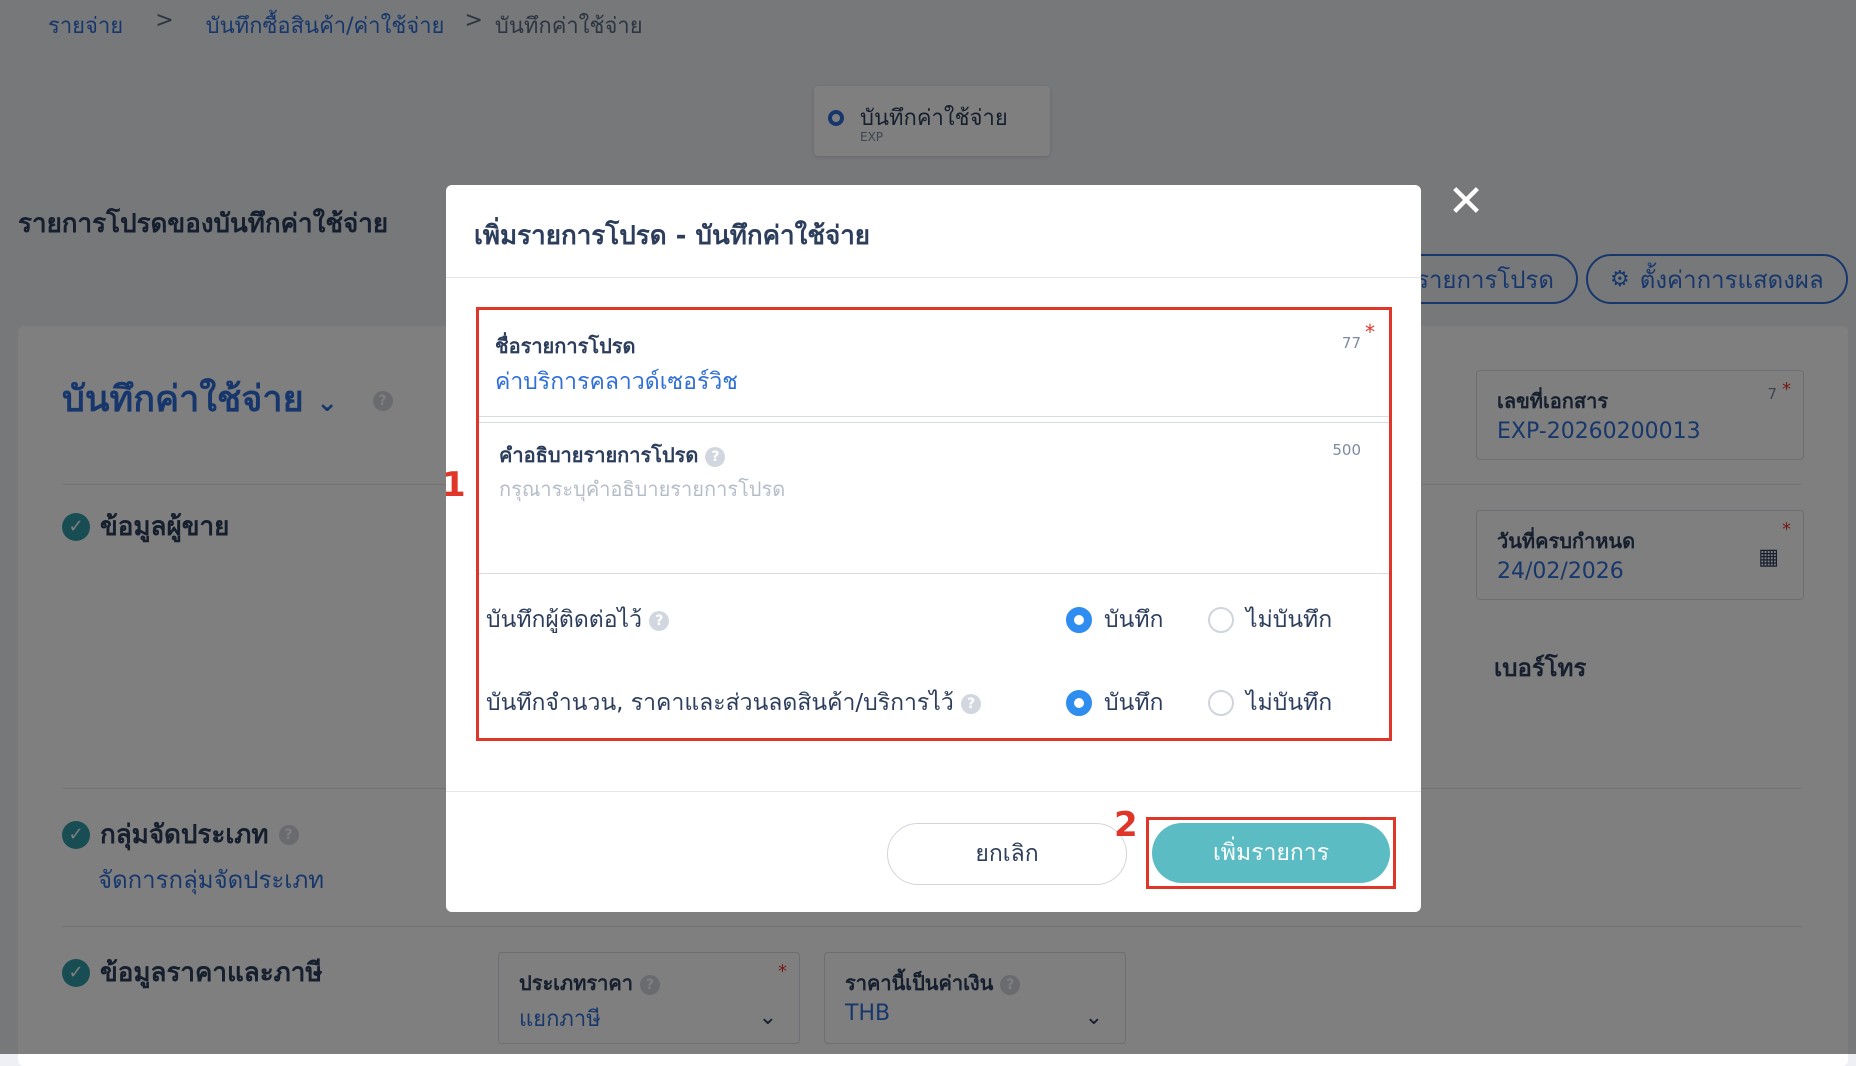 This screenshot has height=1066, width=1856. What do you see at coordinates (578, 620) in the screenshot?
I see `save-contact-label: บันทึกผู้ติดต่อไว้ ?` at bounding box center [578, 620].